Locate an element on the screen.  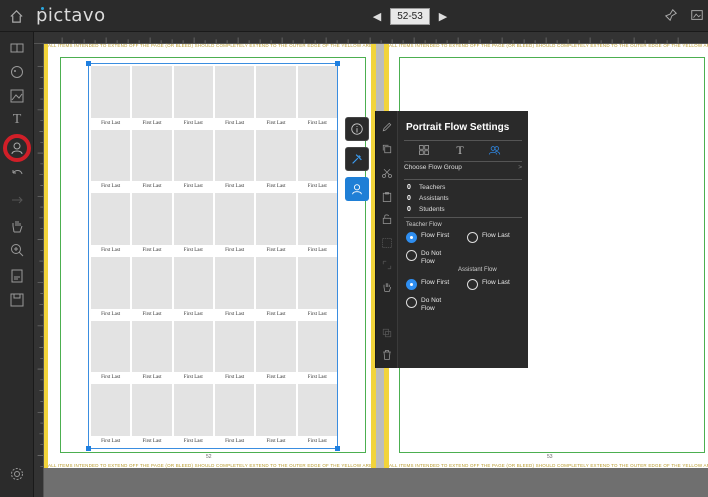
radio-label: Do Not Flow is located at coordinates (431, 304).